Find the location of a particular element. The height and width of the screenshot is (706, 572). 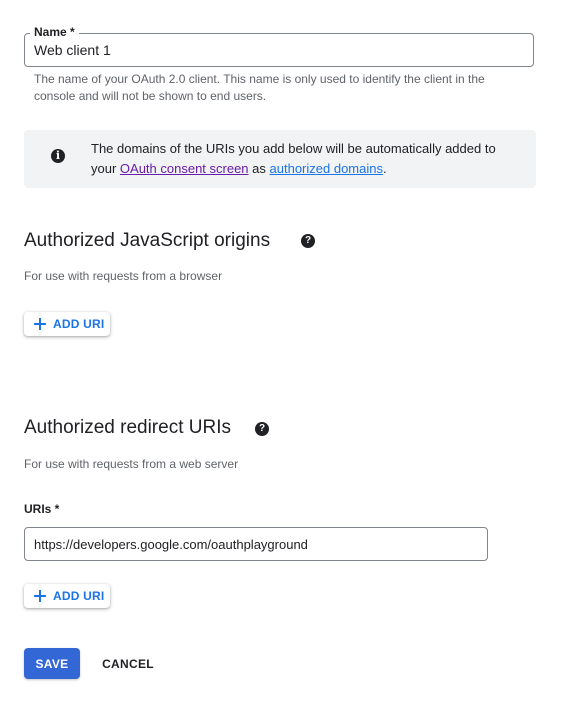

uri-input is located at coordinates (254, 544).